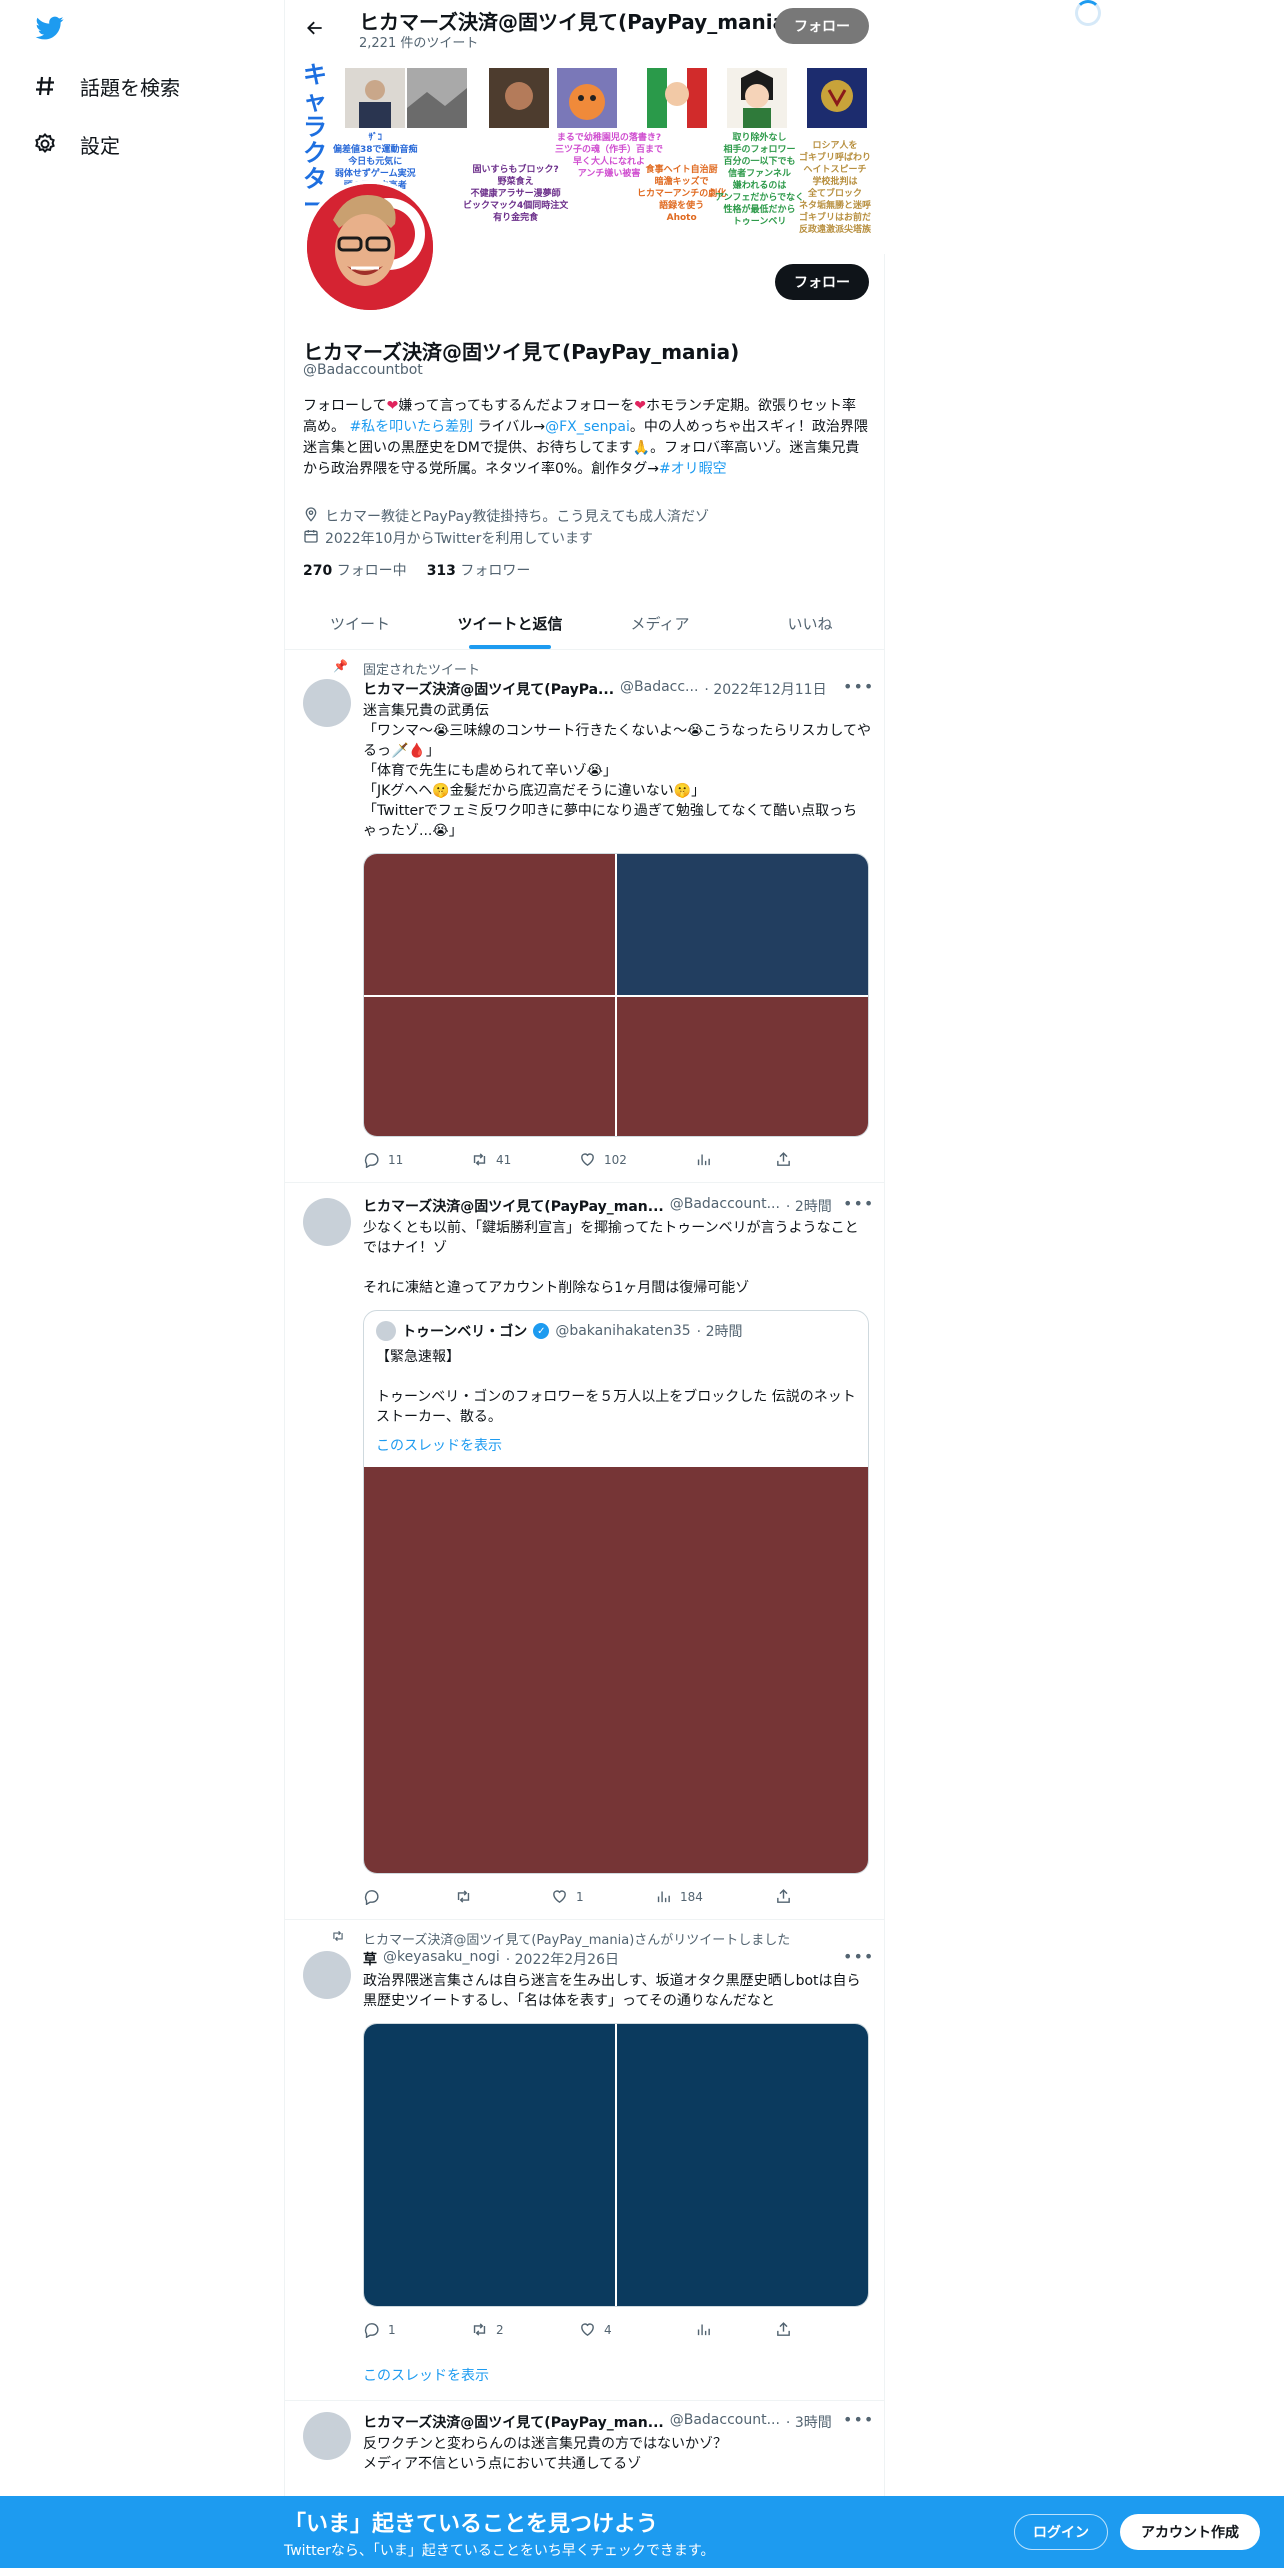  What do you see at coordinates (499, 2551) in the screenshot?
I see `login-prompt-subtitle: Twitterなら、「いま」起きていることをいち早くチェックできます。` at bounding box center [499, 2551].